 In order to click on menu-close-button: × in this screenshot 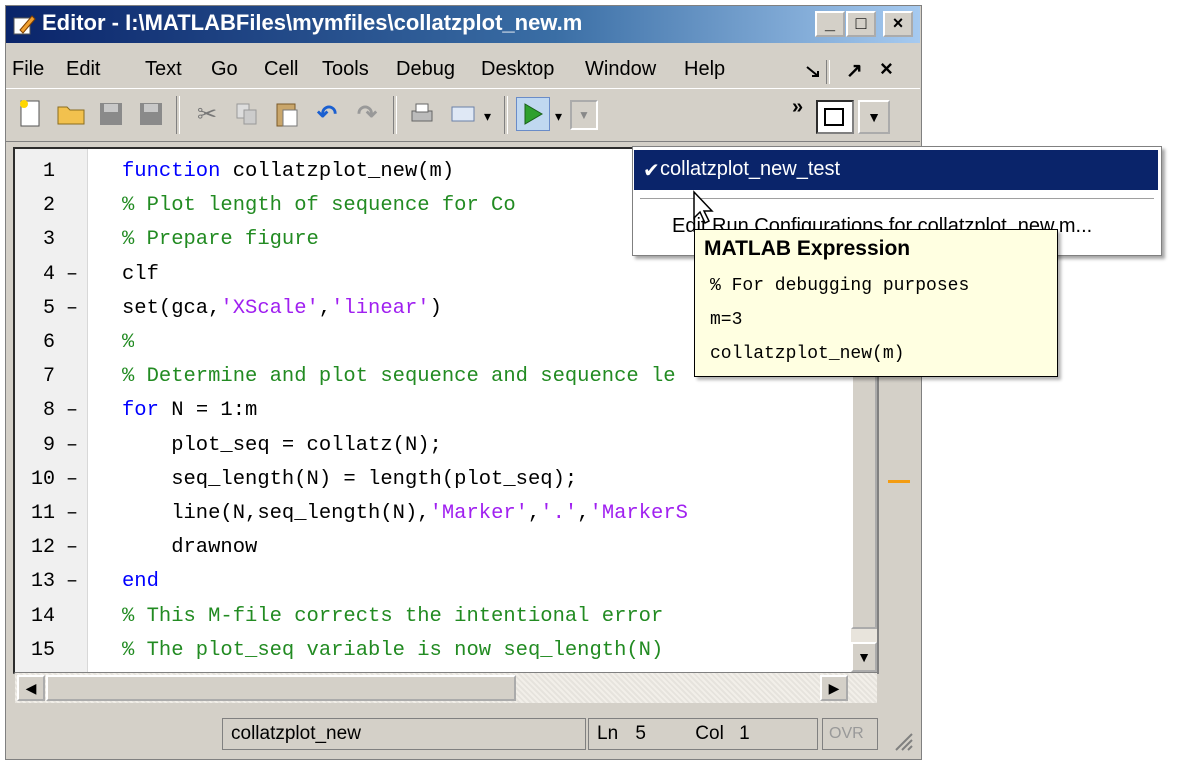, I will do `click(886, 69)`.